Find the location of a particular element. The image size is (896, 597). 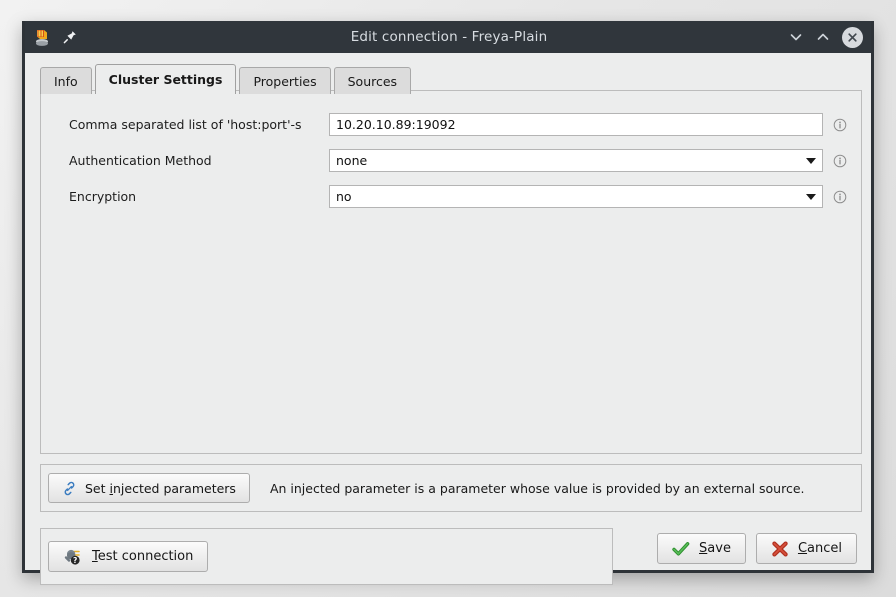

auth-method-value: none is located at coordinates (352, 160).